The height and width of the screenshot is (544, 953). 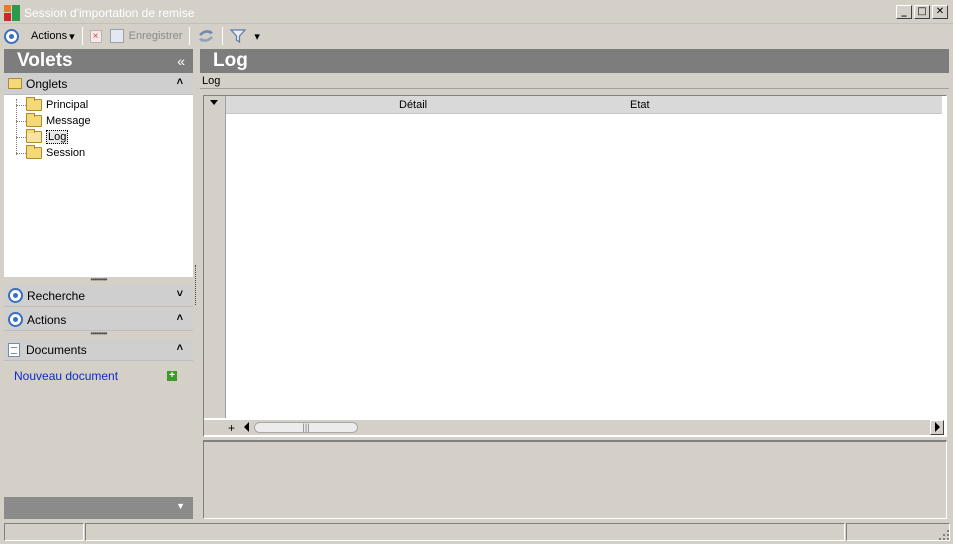 I want to click on save-button: Enregistrer, so click(x=146, y=36).